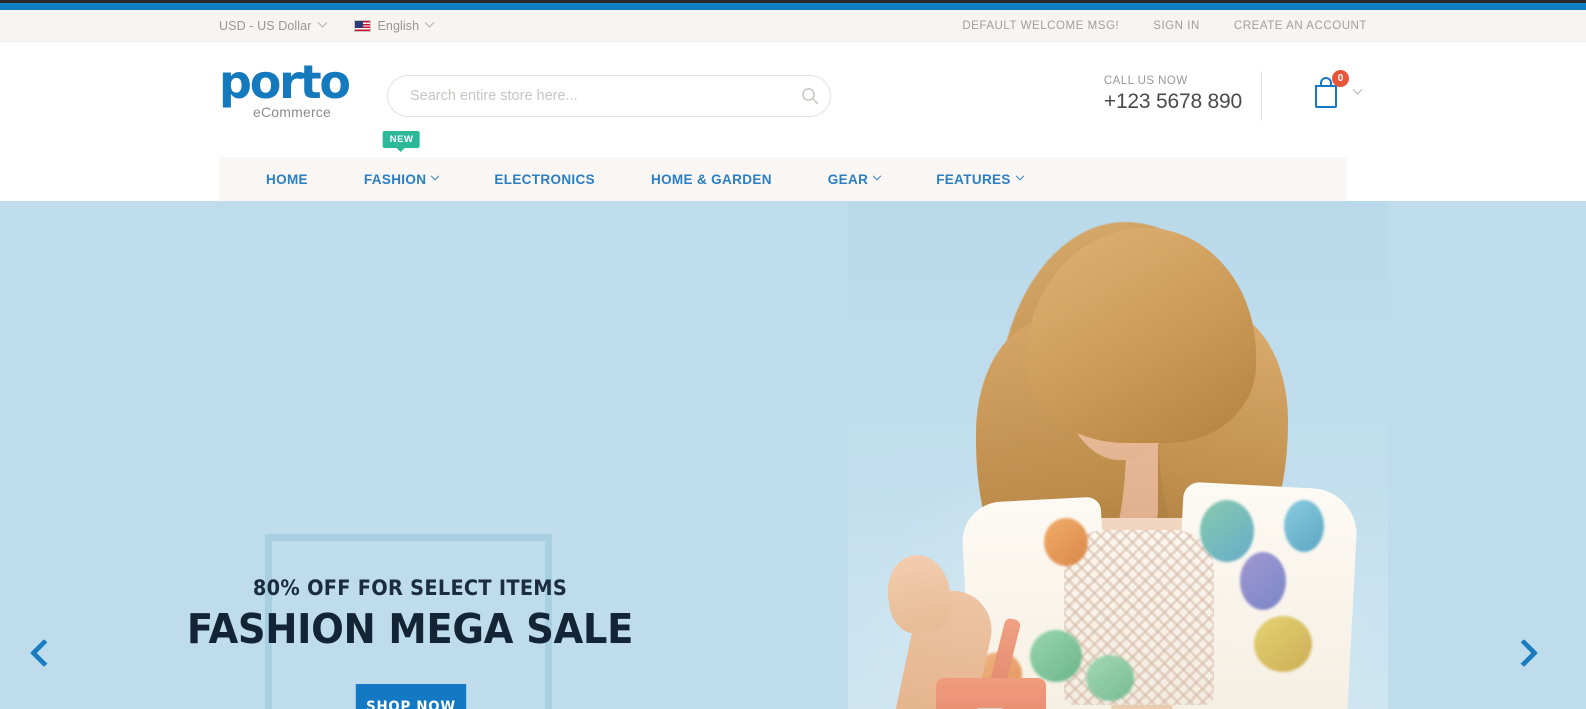 This screenshot has width=1586, height=709. I want to click on nav-item-gear: GEAR, so click(854, 179).